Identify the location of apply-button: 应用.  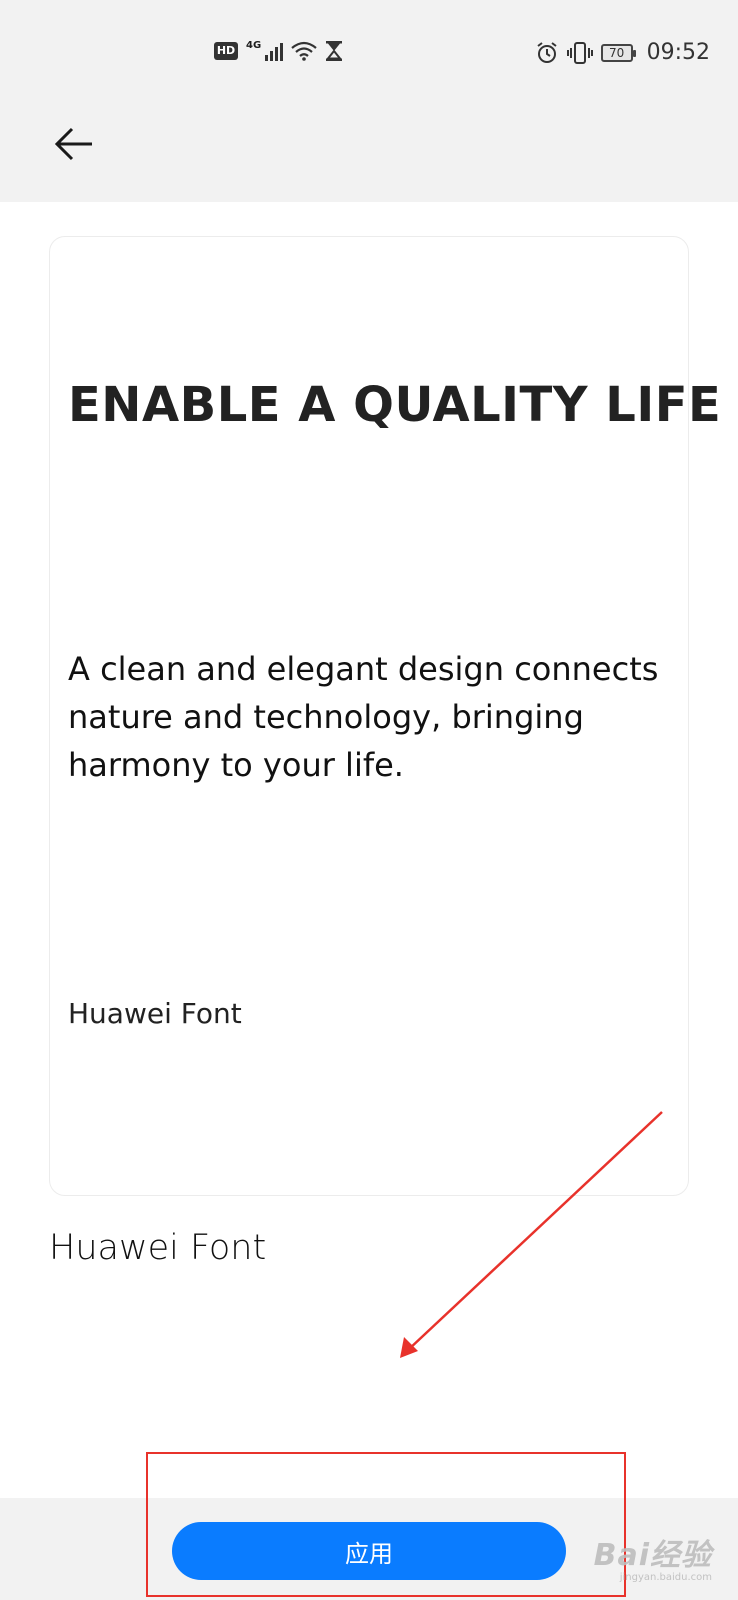
(369, 1551).